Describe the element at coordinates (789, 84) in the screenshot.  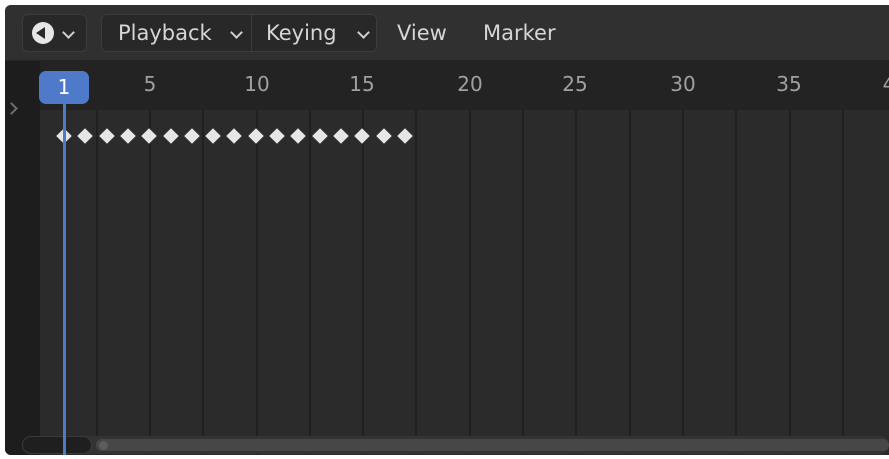
I see `ruler-label: 35` at that location.